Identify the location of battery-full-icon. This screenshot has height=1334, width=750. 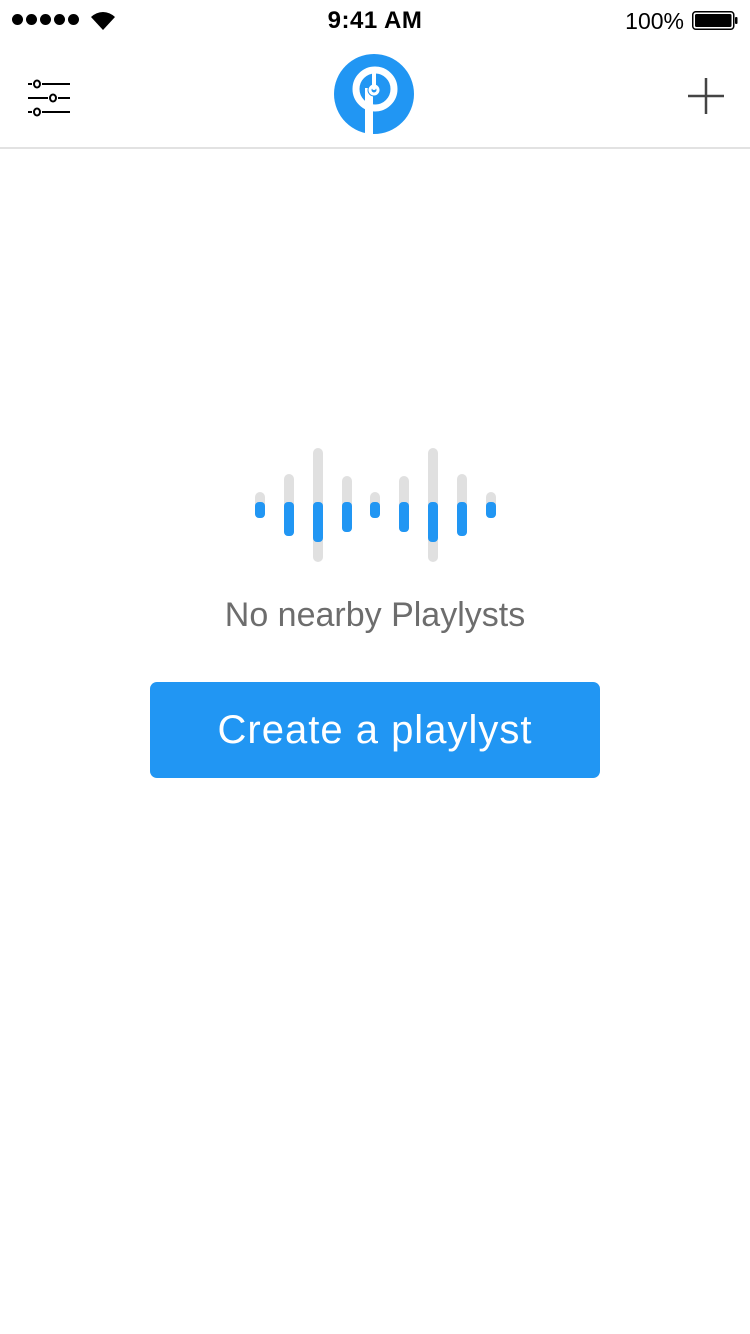
(715, 20).